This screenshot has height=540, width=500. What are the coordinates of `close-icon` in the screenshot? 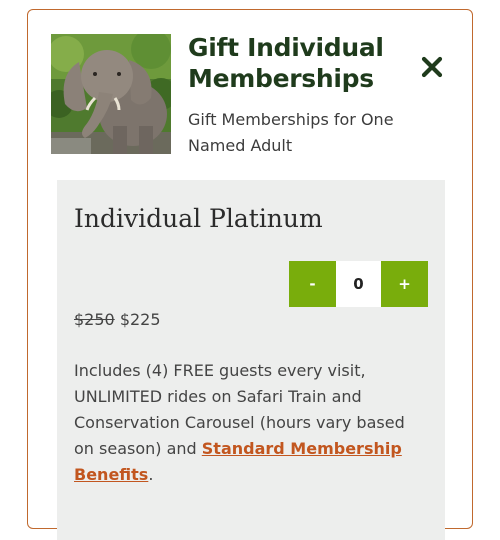 It's located at (432, 67).